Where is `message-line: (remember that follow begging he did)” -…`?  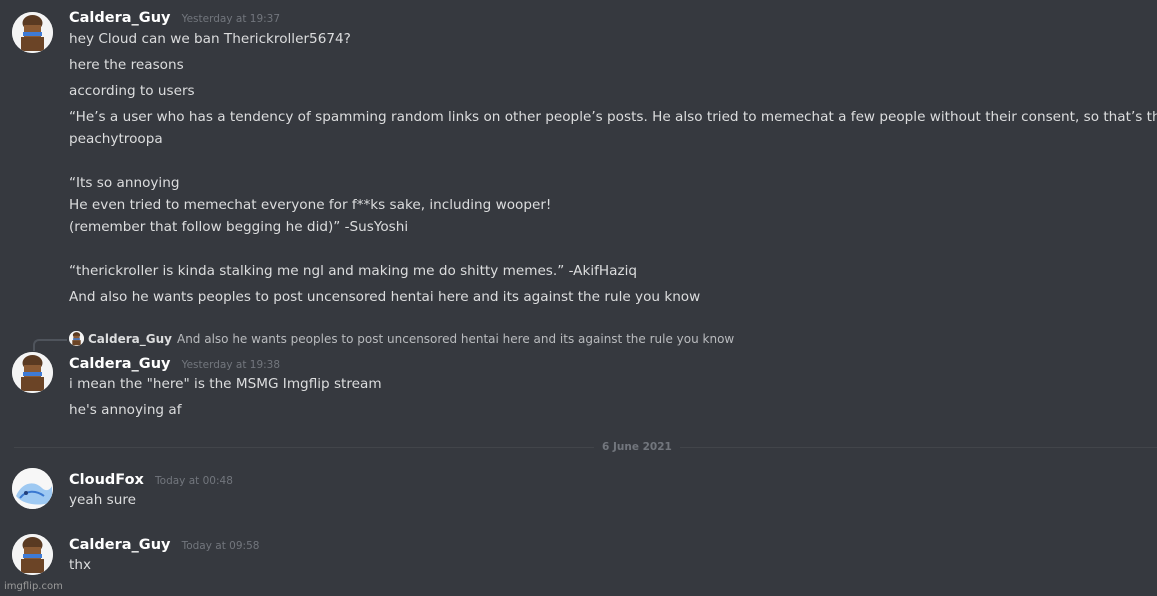 message-line: (remember that follow begging he did)” -… is located at coordinates (239, 227).